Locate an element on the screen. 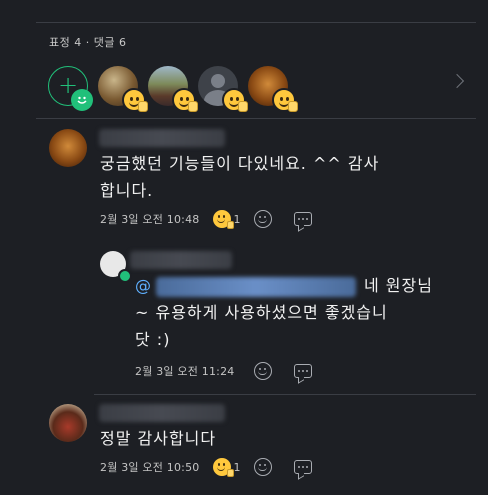  add-reaction-button: + is located at coordinates (70, 88).